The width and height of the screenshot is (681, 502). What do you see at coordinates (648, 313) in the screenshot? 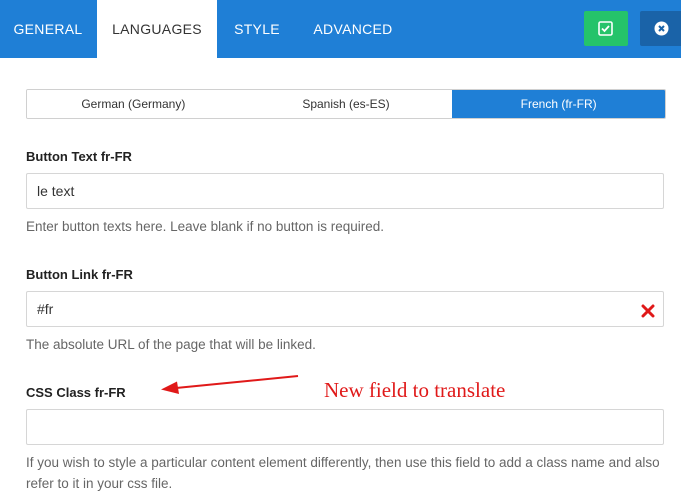
I see `clear-icon` at bounding box center [648, 313].